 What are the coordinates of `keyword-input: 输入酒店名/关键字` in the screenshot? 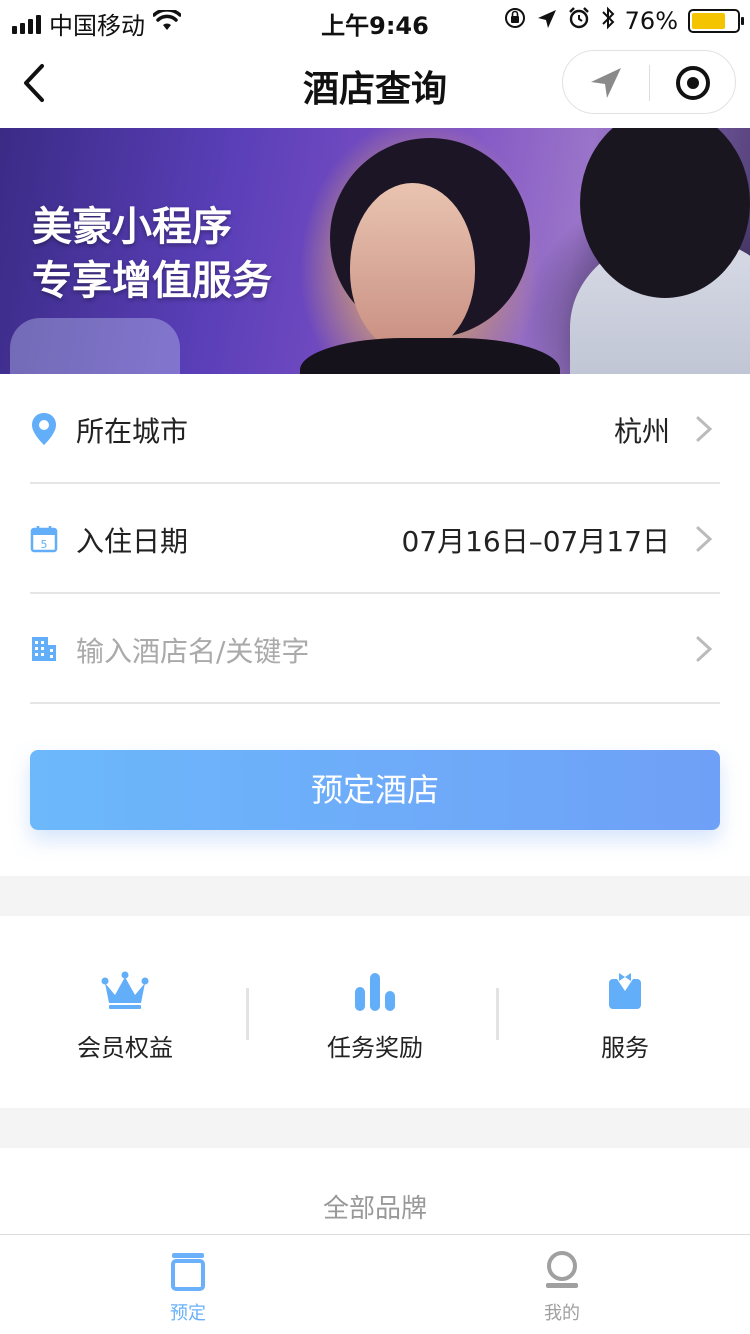 It's located at (192, 650).